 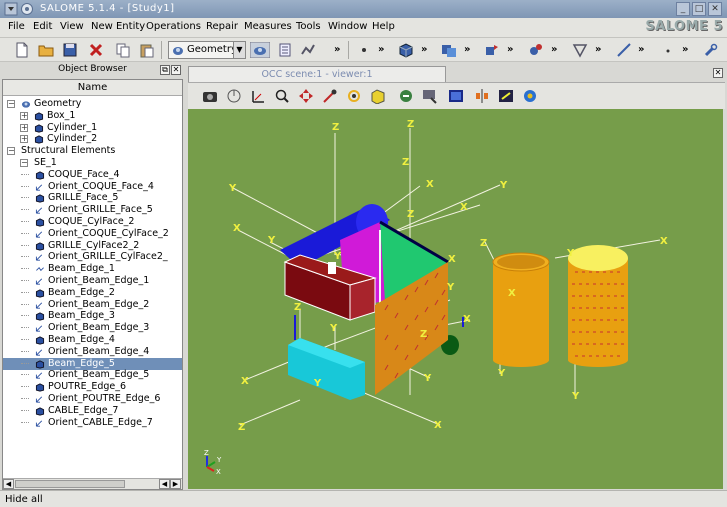 I want to click on pan-icon, so click(x=306, y=96).